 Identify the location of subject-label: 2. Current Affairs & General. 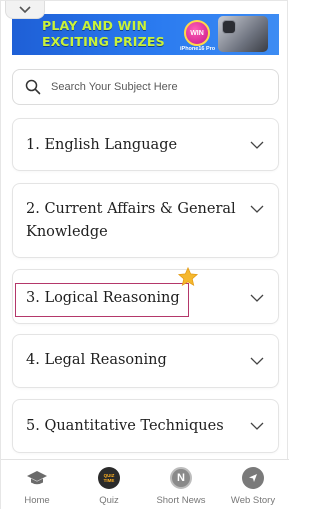
(131, 209).